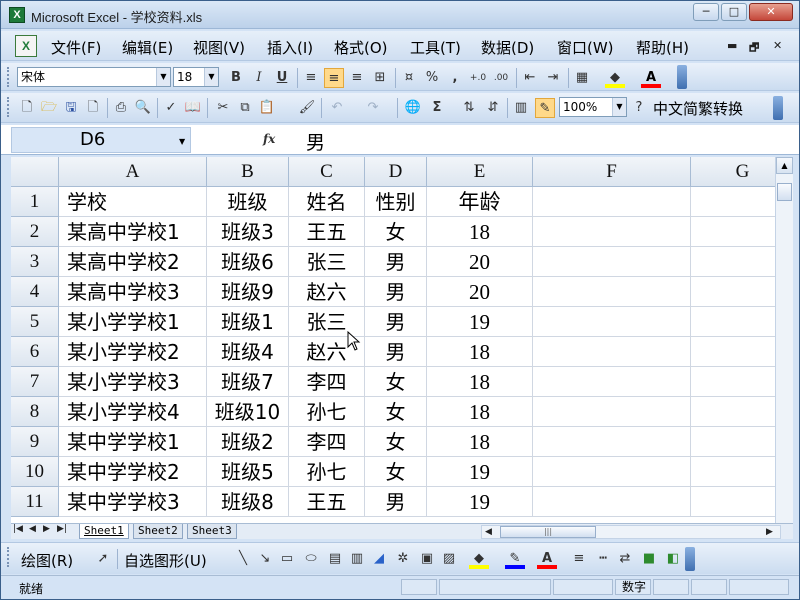 The width and height of the screenshot is (800, 600). I want to click on cell-g6, so click(733, 352).